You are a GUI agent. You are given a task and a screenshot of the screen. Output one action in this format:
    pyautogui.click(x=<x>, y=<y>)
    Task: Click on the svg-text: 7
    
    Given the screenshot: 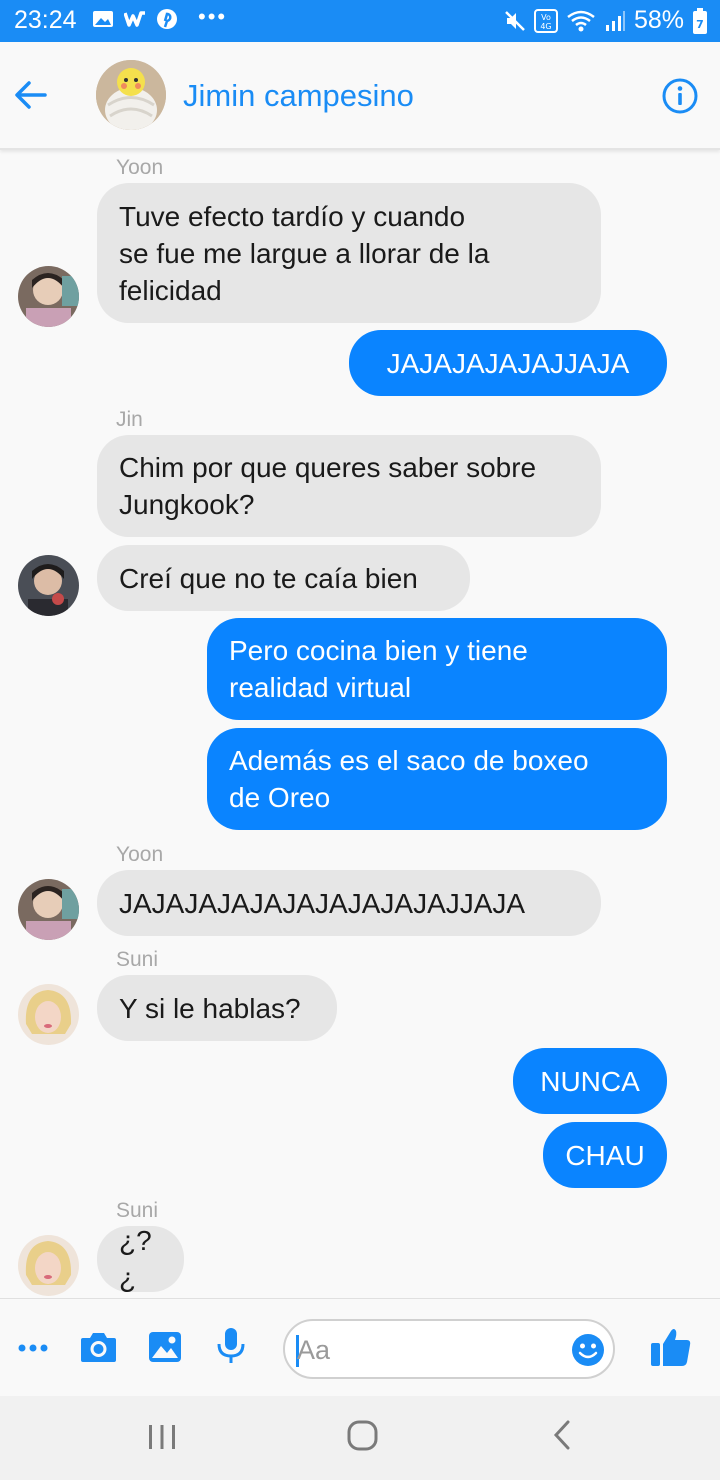 What is the action you would take?
    pyautogui.click(x=700, y=24)
    